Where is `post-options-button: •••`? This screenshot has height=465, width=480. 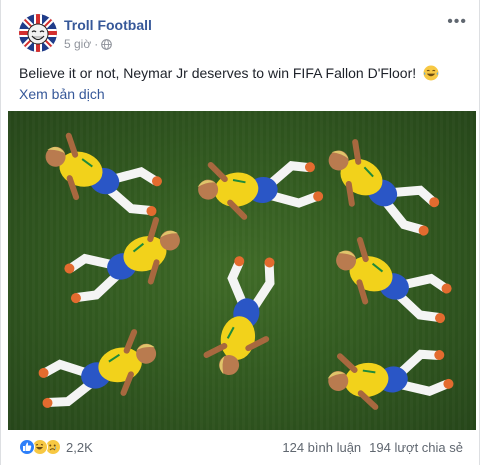
post-options-button: ••• is located at coordinates (457, 22).